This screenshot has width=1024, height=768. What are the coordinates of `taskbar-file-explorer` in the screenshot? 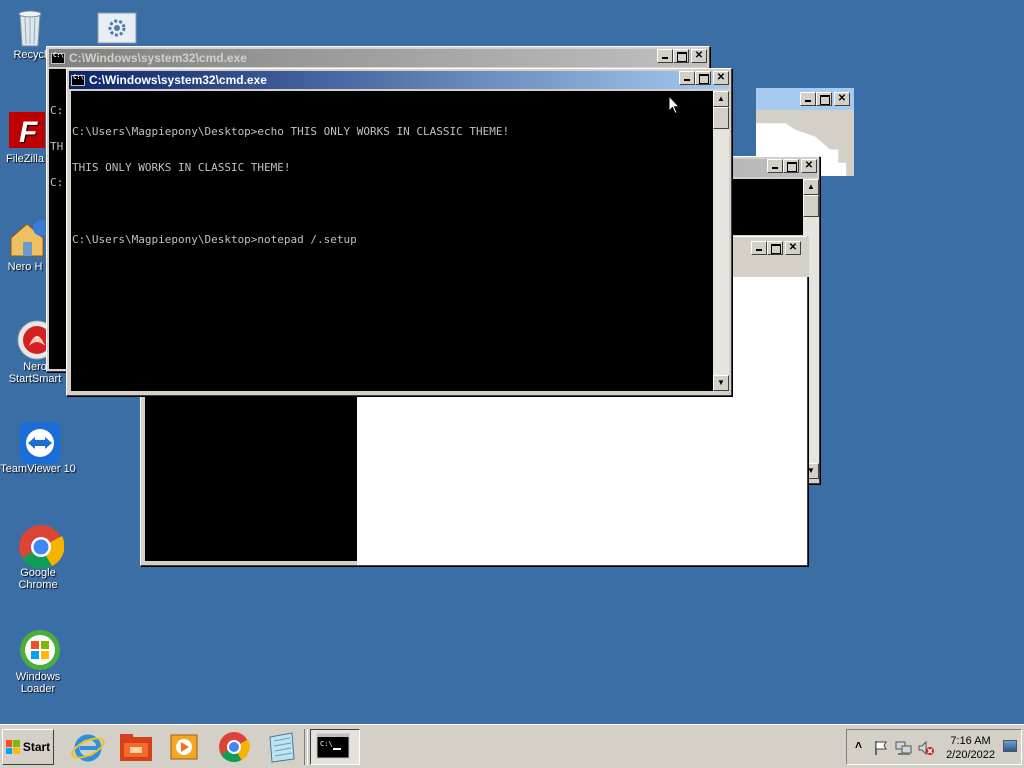 It's located at (136, 747).